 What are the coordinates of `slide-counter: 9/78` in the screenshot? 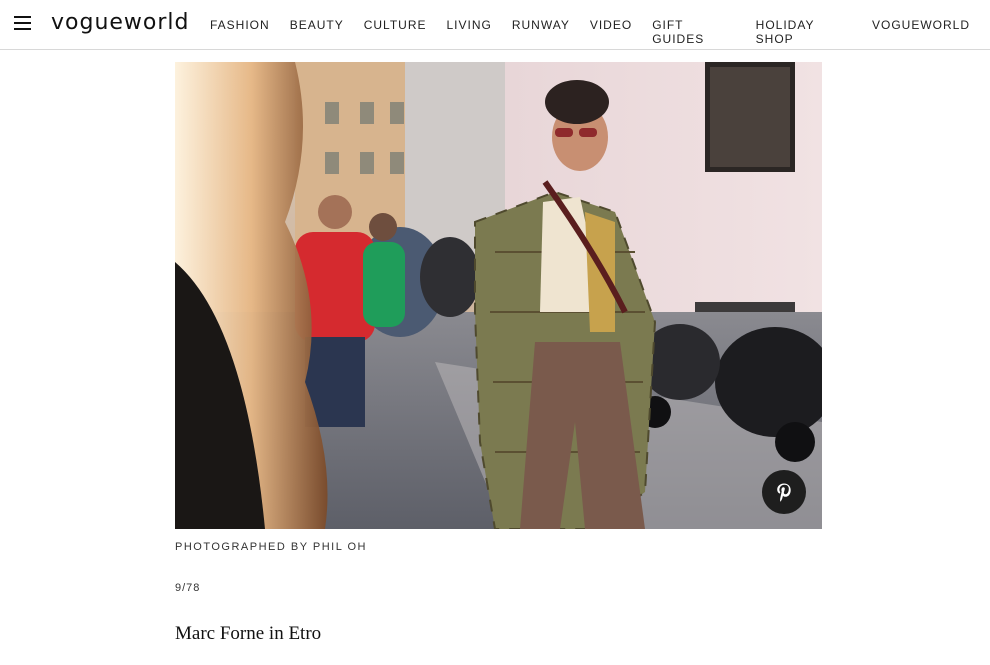 It's located at (188, 588).